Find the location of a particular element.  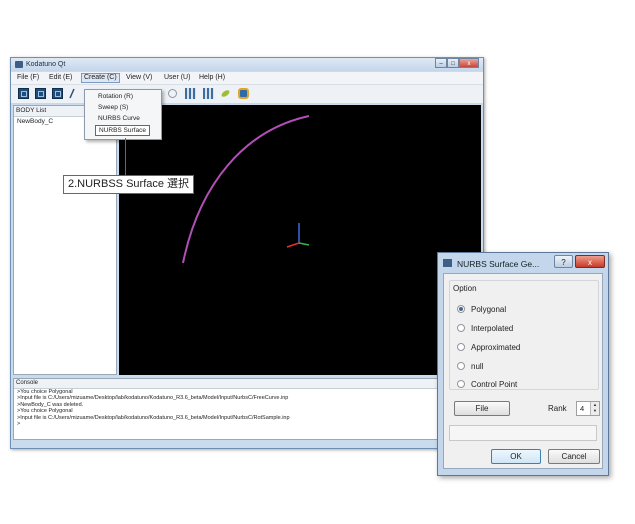

ok-button: OK is located at coordinates (516, 456).